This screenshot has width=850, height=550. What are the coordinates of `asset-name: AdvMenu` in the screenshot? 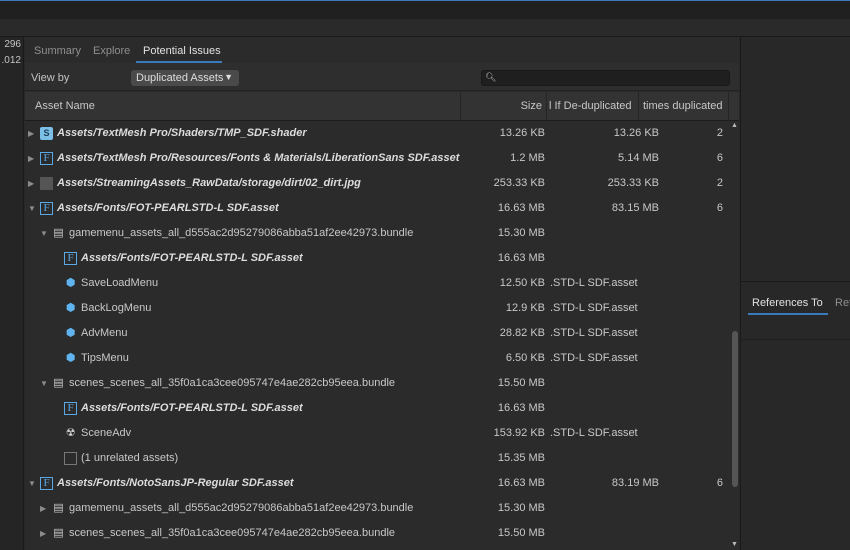 It's located at (104, 333).